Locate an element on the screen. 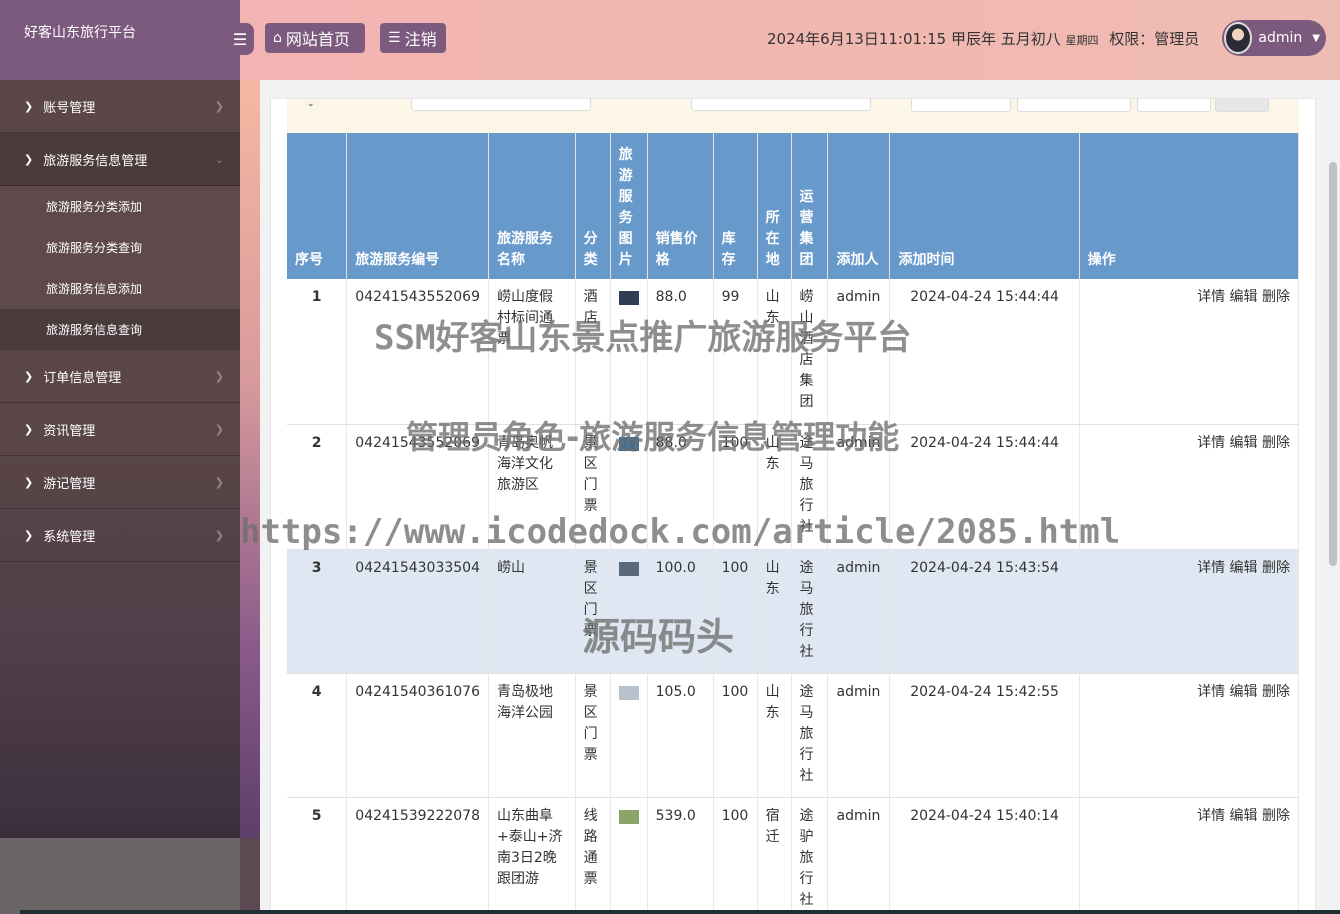 The width and height of the screenshot is (1340, 914). sidebar-subitem-info-query: 旅游服务信息查询 is located at coordinates (120, 329).